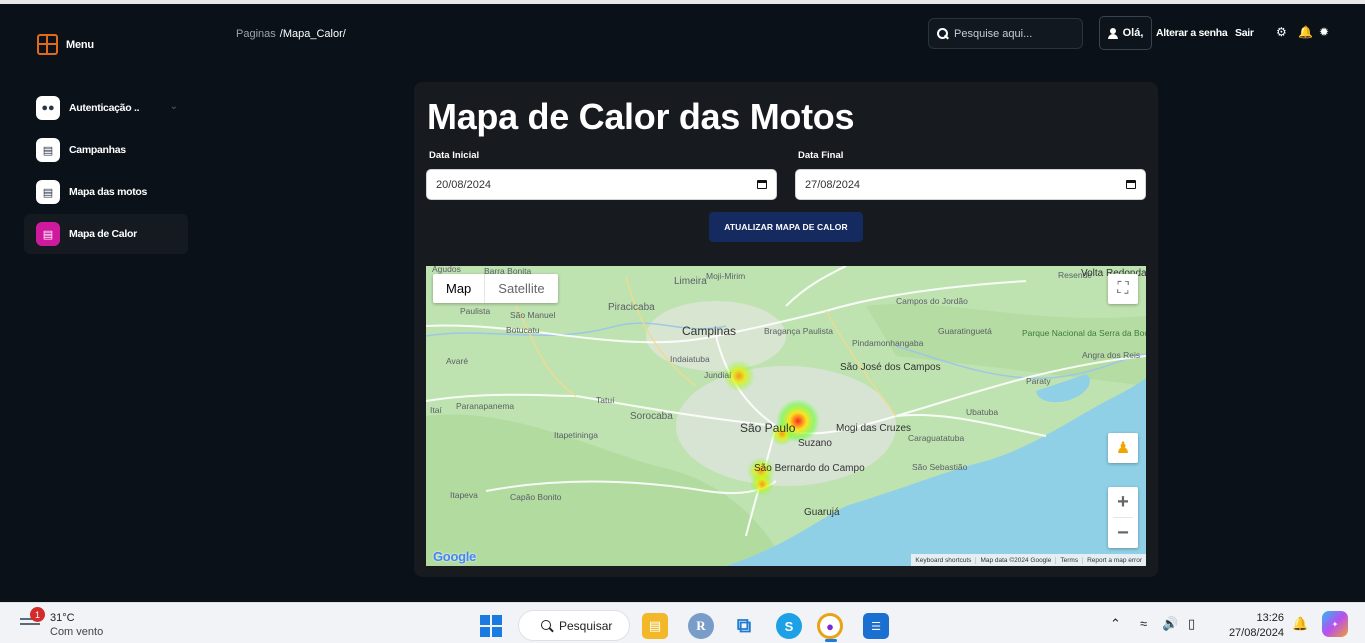  Describe the element at coordinates (586, 625) in the screenshot. I see `taskbar-search-label: Pesquisar` at that location.